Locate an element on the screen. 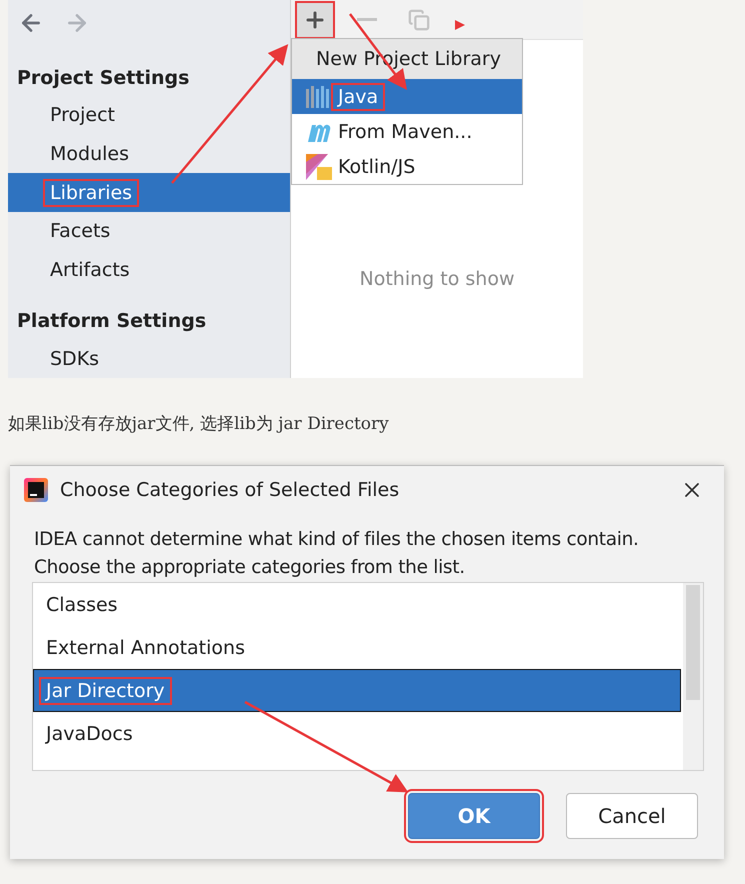 The image size is (745, 884). section-title: Platform Settings is located at coordinates (112, 321).